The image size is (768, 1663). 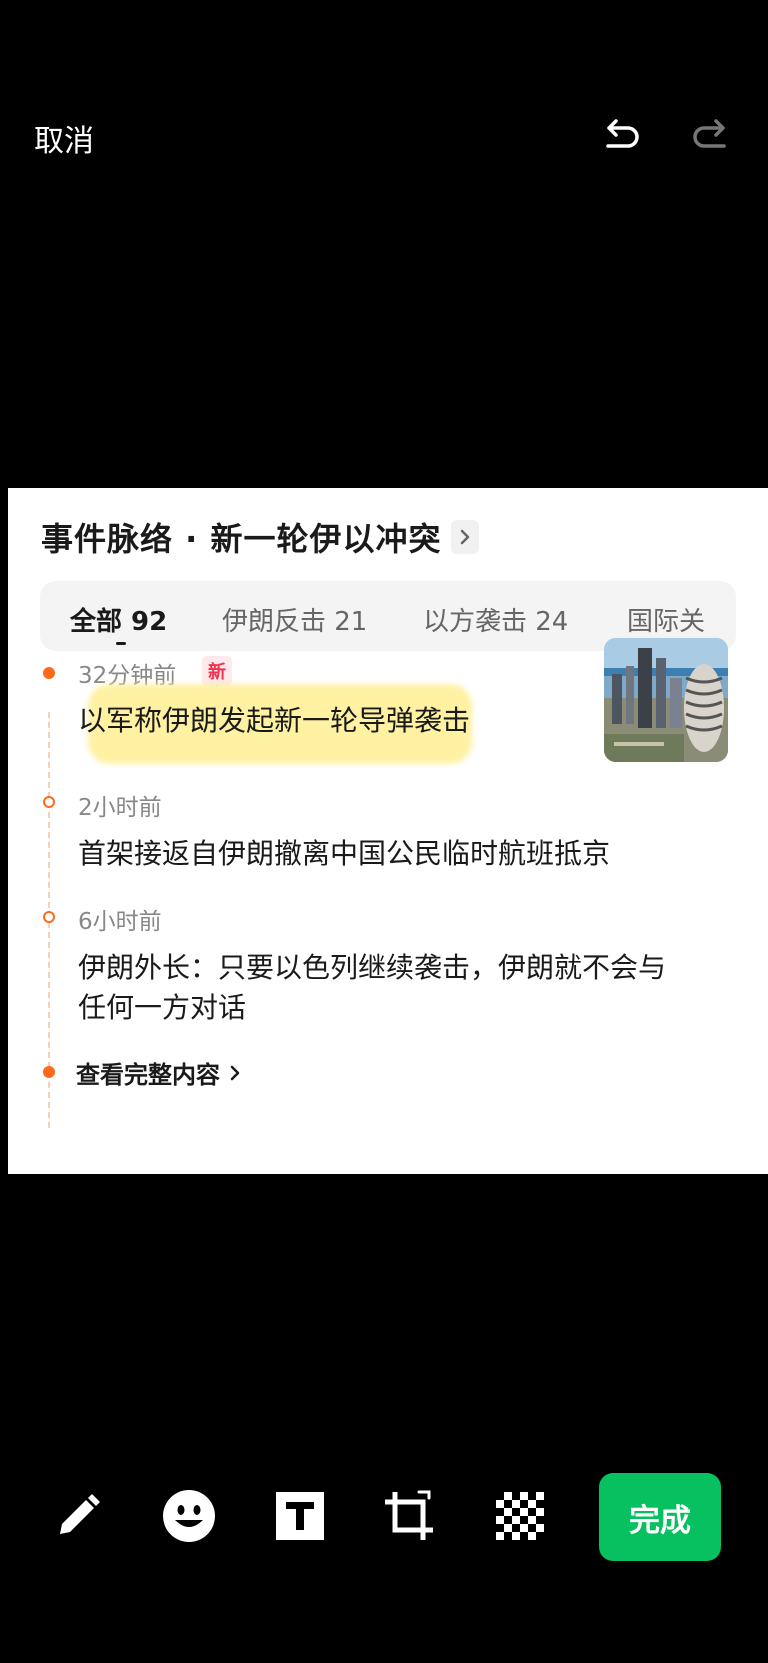 I want to click on emoji-icon, so click(x=189, y=1516).